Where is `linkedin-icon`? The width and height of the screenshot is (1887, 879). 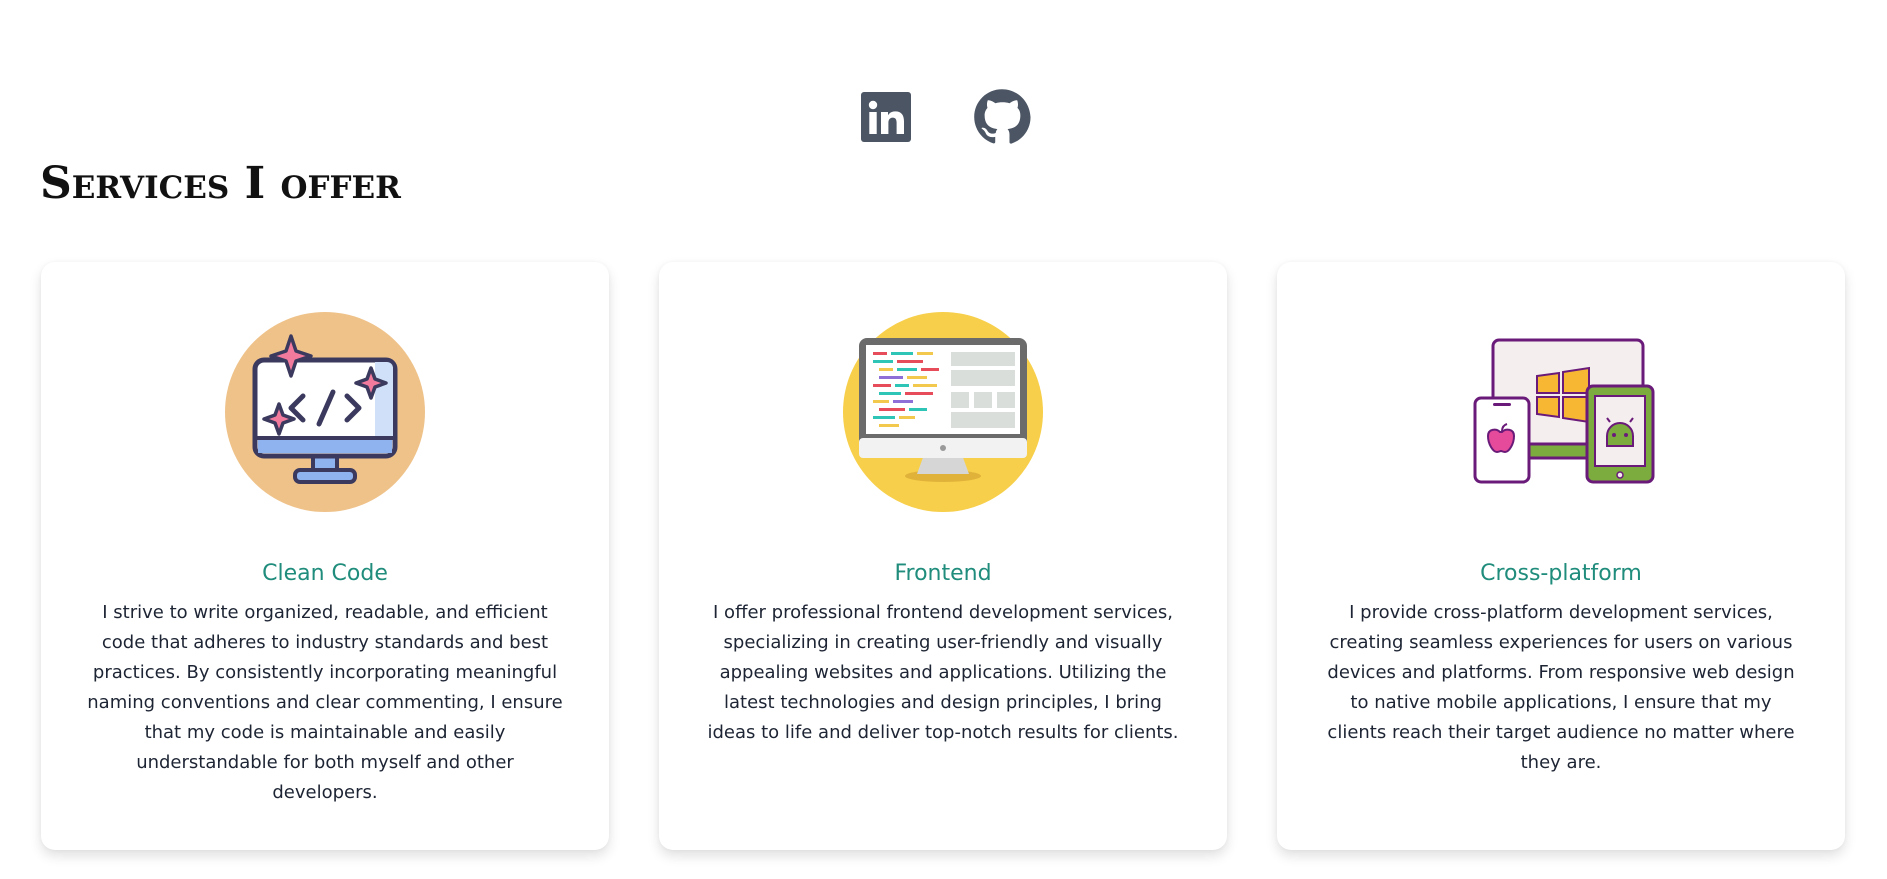 linkedin-icon is located at coordinates (885, 117).